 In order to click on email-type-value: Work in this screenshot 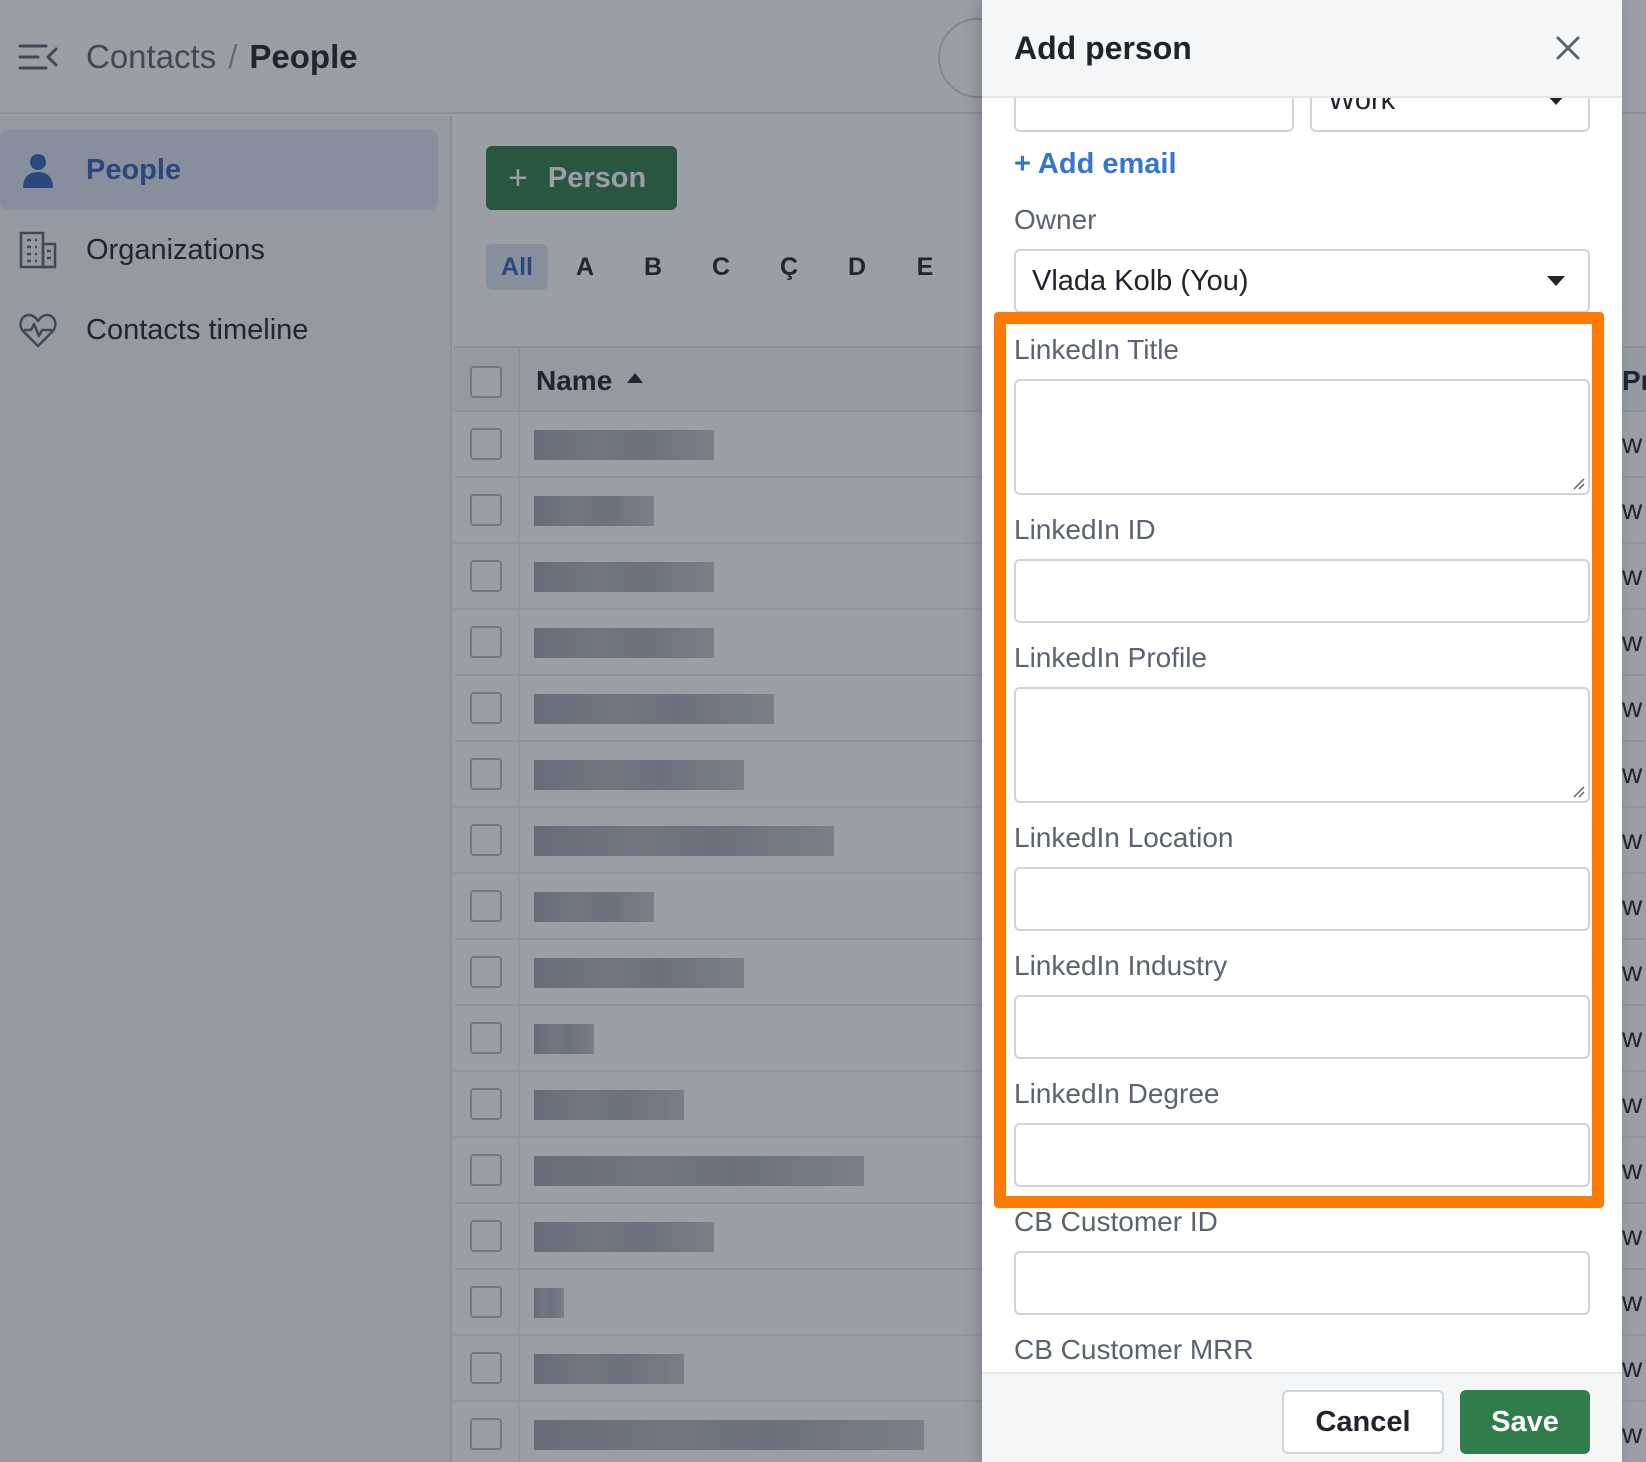, I will do `click(1362, 107)`.